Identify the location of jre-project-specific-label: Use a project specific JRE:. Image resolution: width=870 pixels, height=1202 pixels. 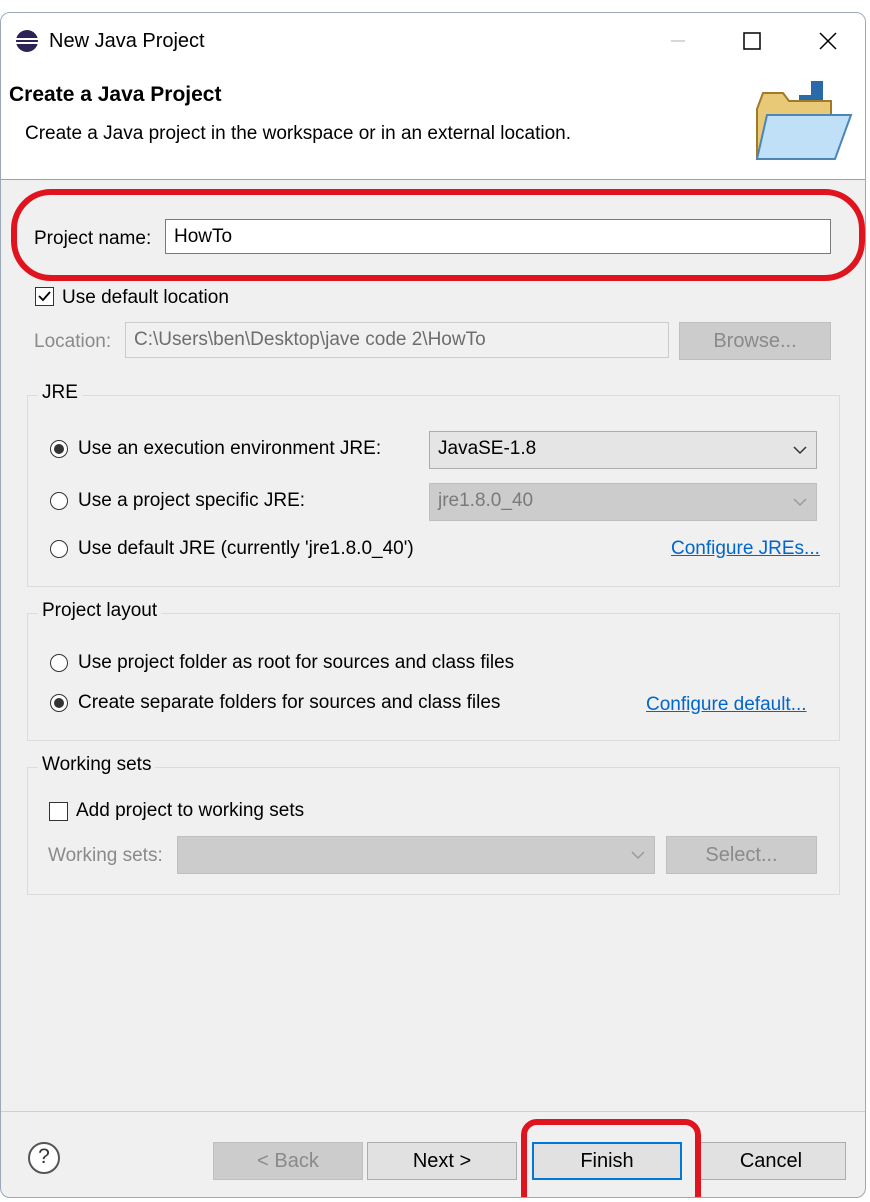
(192, 500).